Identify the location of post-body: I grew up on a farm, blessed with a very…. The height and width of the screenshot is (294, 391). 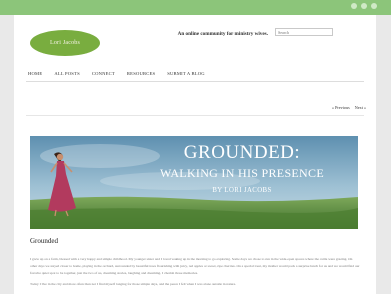
(195, 272).